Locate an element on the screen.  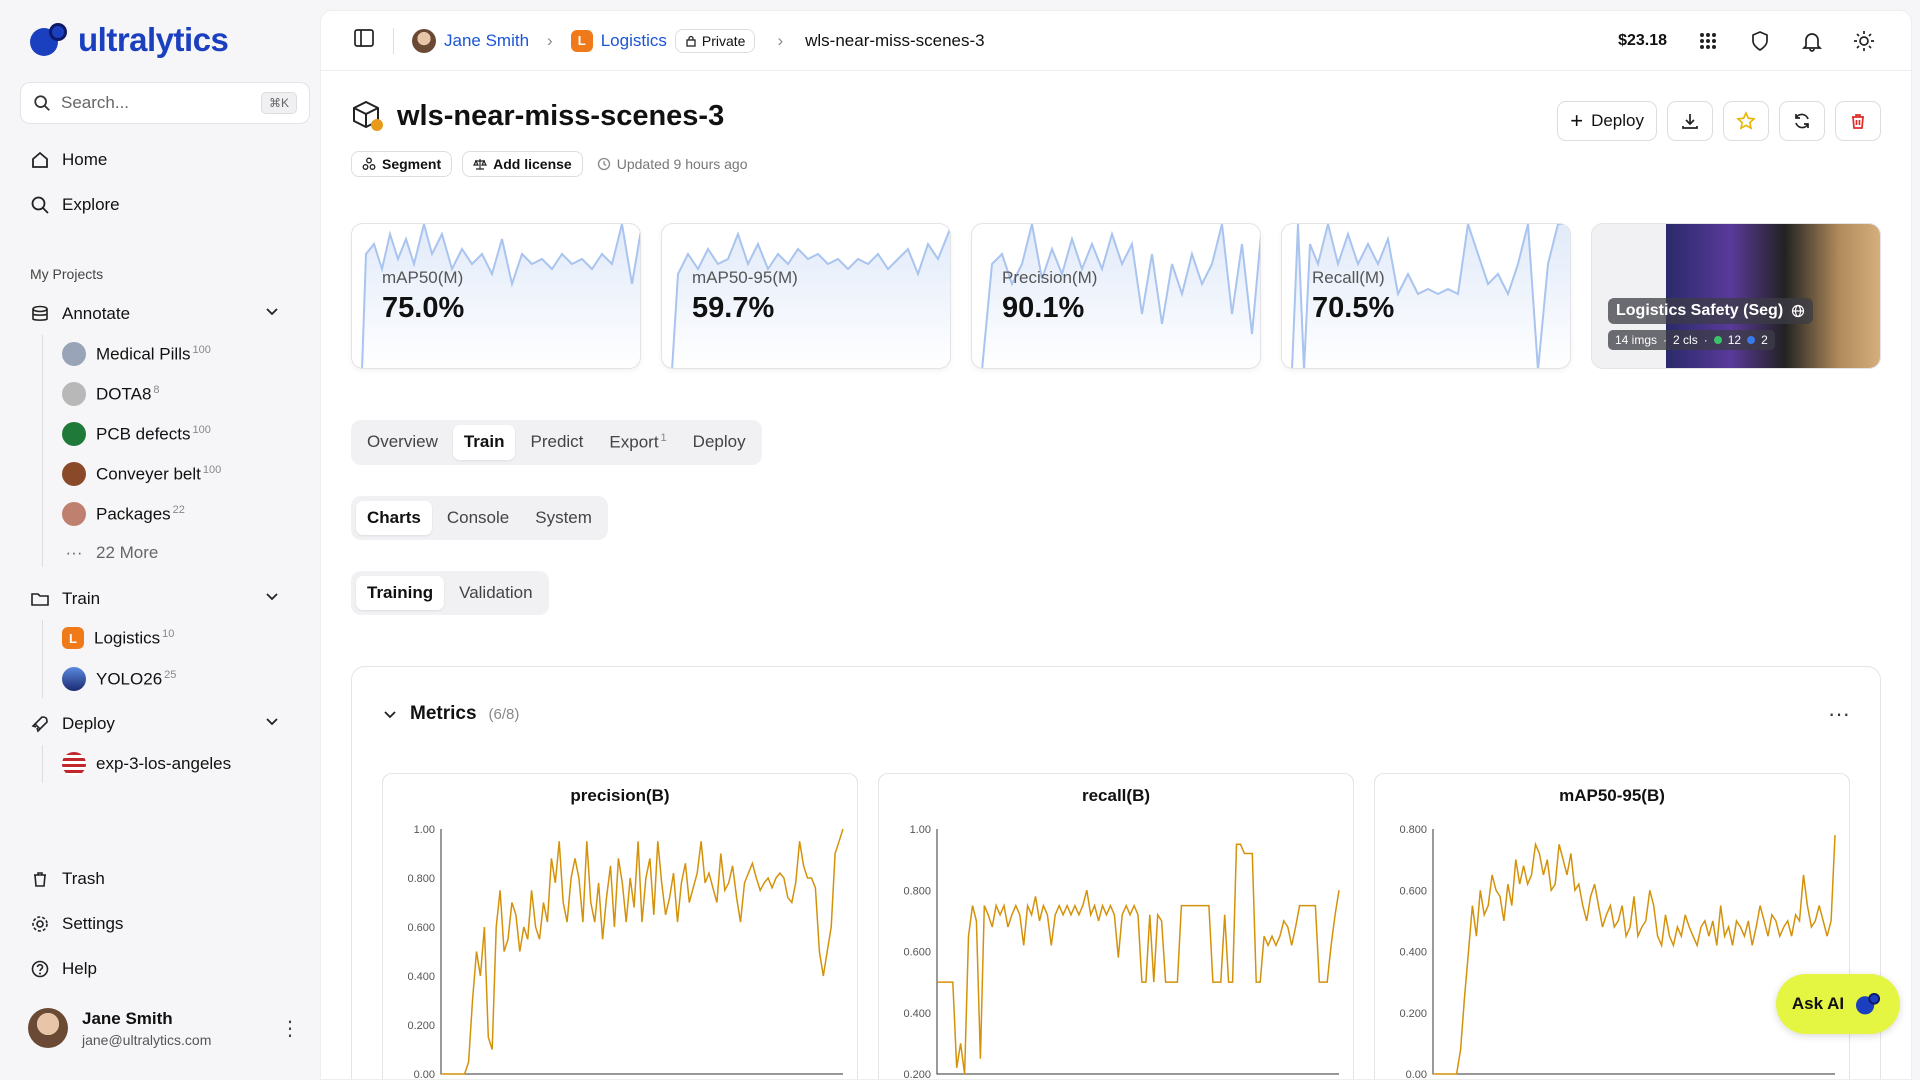
star-icon is located at coordinates (1746, 120).